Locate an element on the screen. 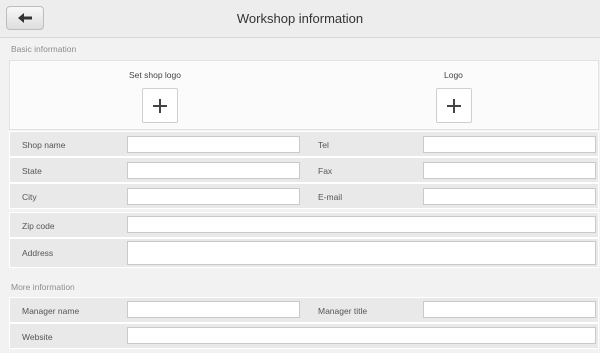  manager-title-input is located at coordinates (509, 309).